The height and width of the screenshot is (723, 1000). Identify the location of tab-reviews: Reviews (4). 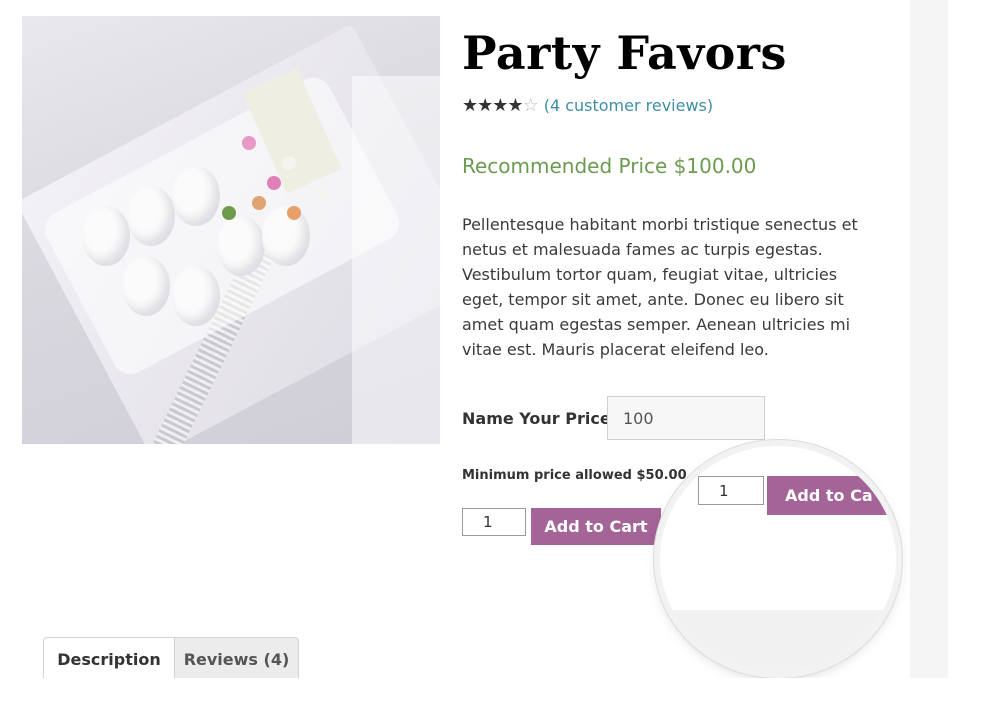
(237, 659).